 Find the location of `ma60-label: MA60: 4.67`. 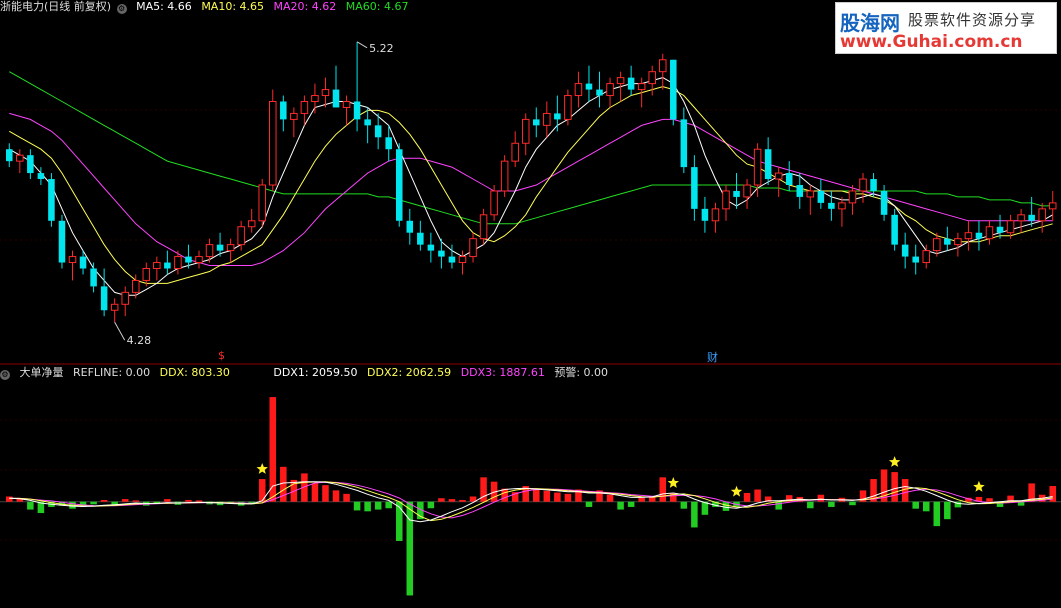

ma60-label: MA60: 4.67 is located at coordinates (377, 6).